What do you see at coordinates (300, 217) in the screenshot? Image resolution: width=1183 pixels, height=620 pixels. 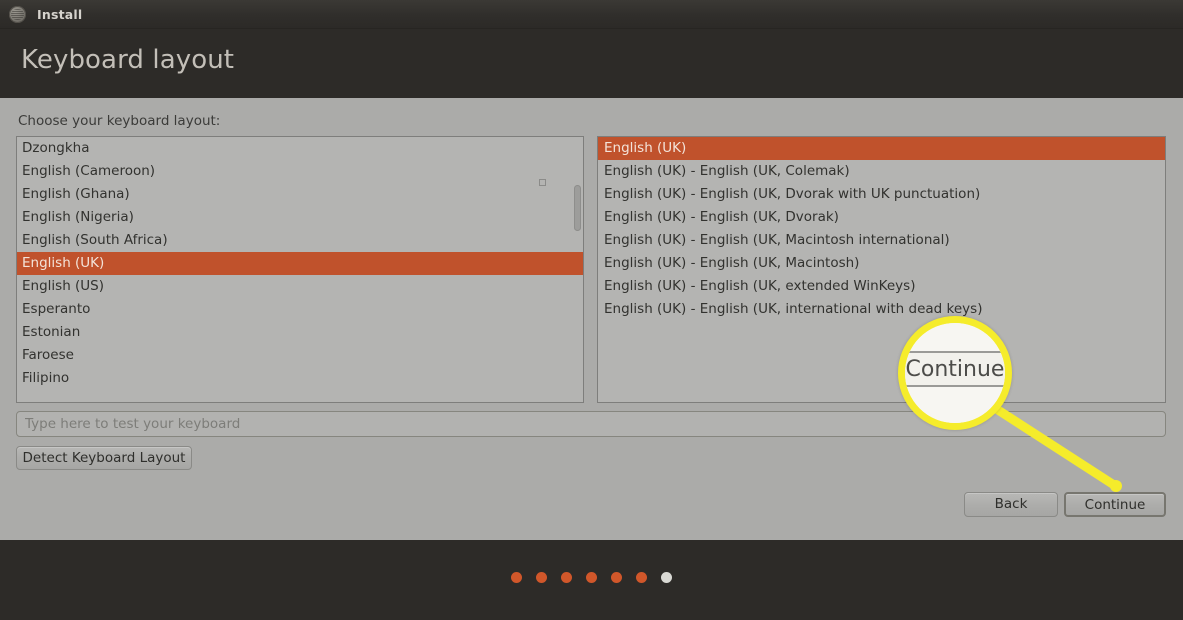 I see `list-item: English (Nigeria)` at bounding box center [300, 217].